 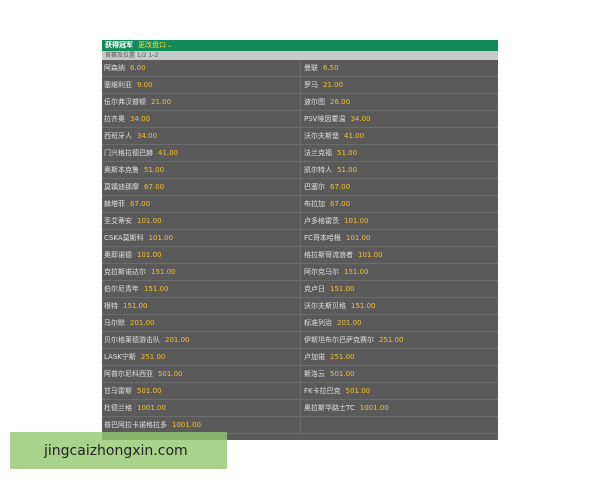 What do you see at coordinates (399, 221) in the screenshot?
I see `selection-cell: 卢多格雷茨 101.00` at bounding box center [399, 221].